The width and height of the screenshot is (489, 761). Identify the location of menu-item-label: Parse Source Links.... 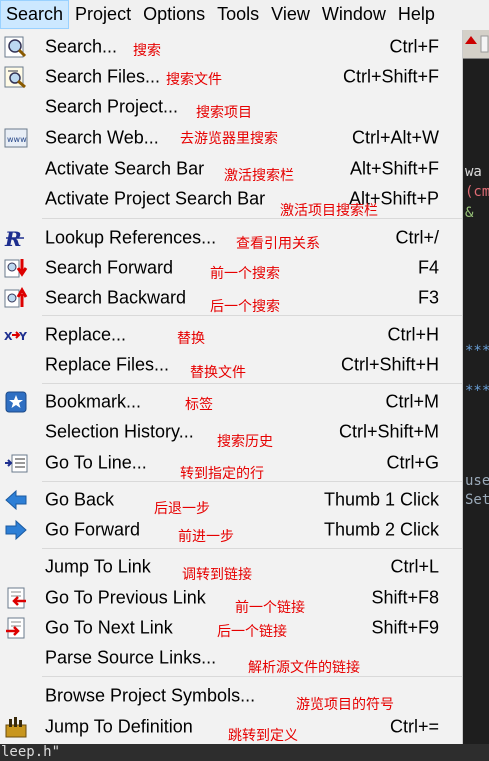
(131, 657).